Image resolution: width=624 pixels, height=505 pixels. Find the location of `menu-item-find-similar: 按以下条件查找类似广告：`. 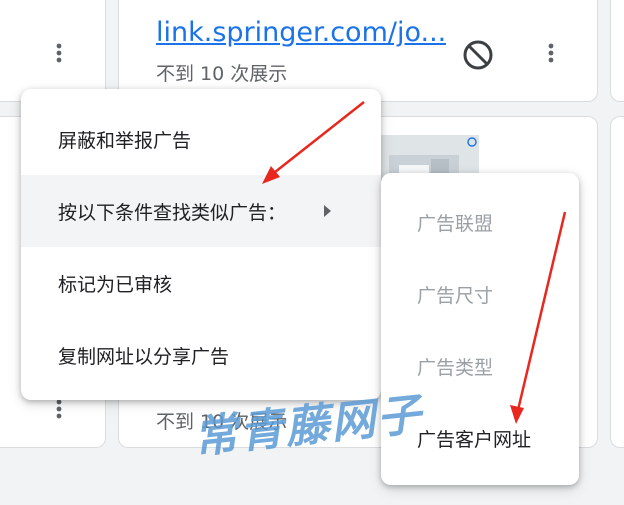

menu-item-find-similar: 按以下条件查找类似广告： is located at coordinates (201, 211).